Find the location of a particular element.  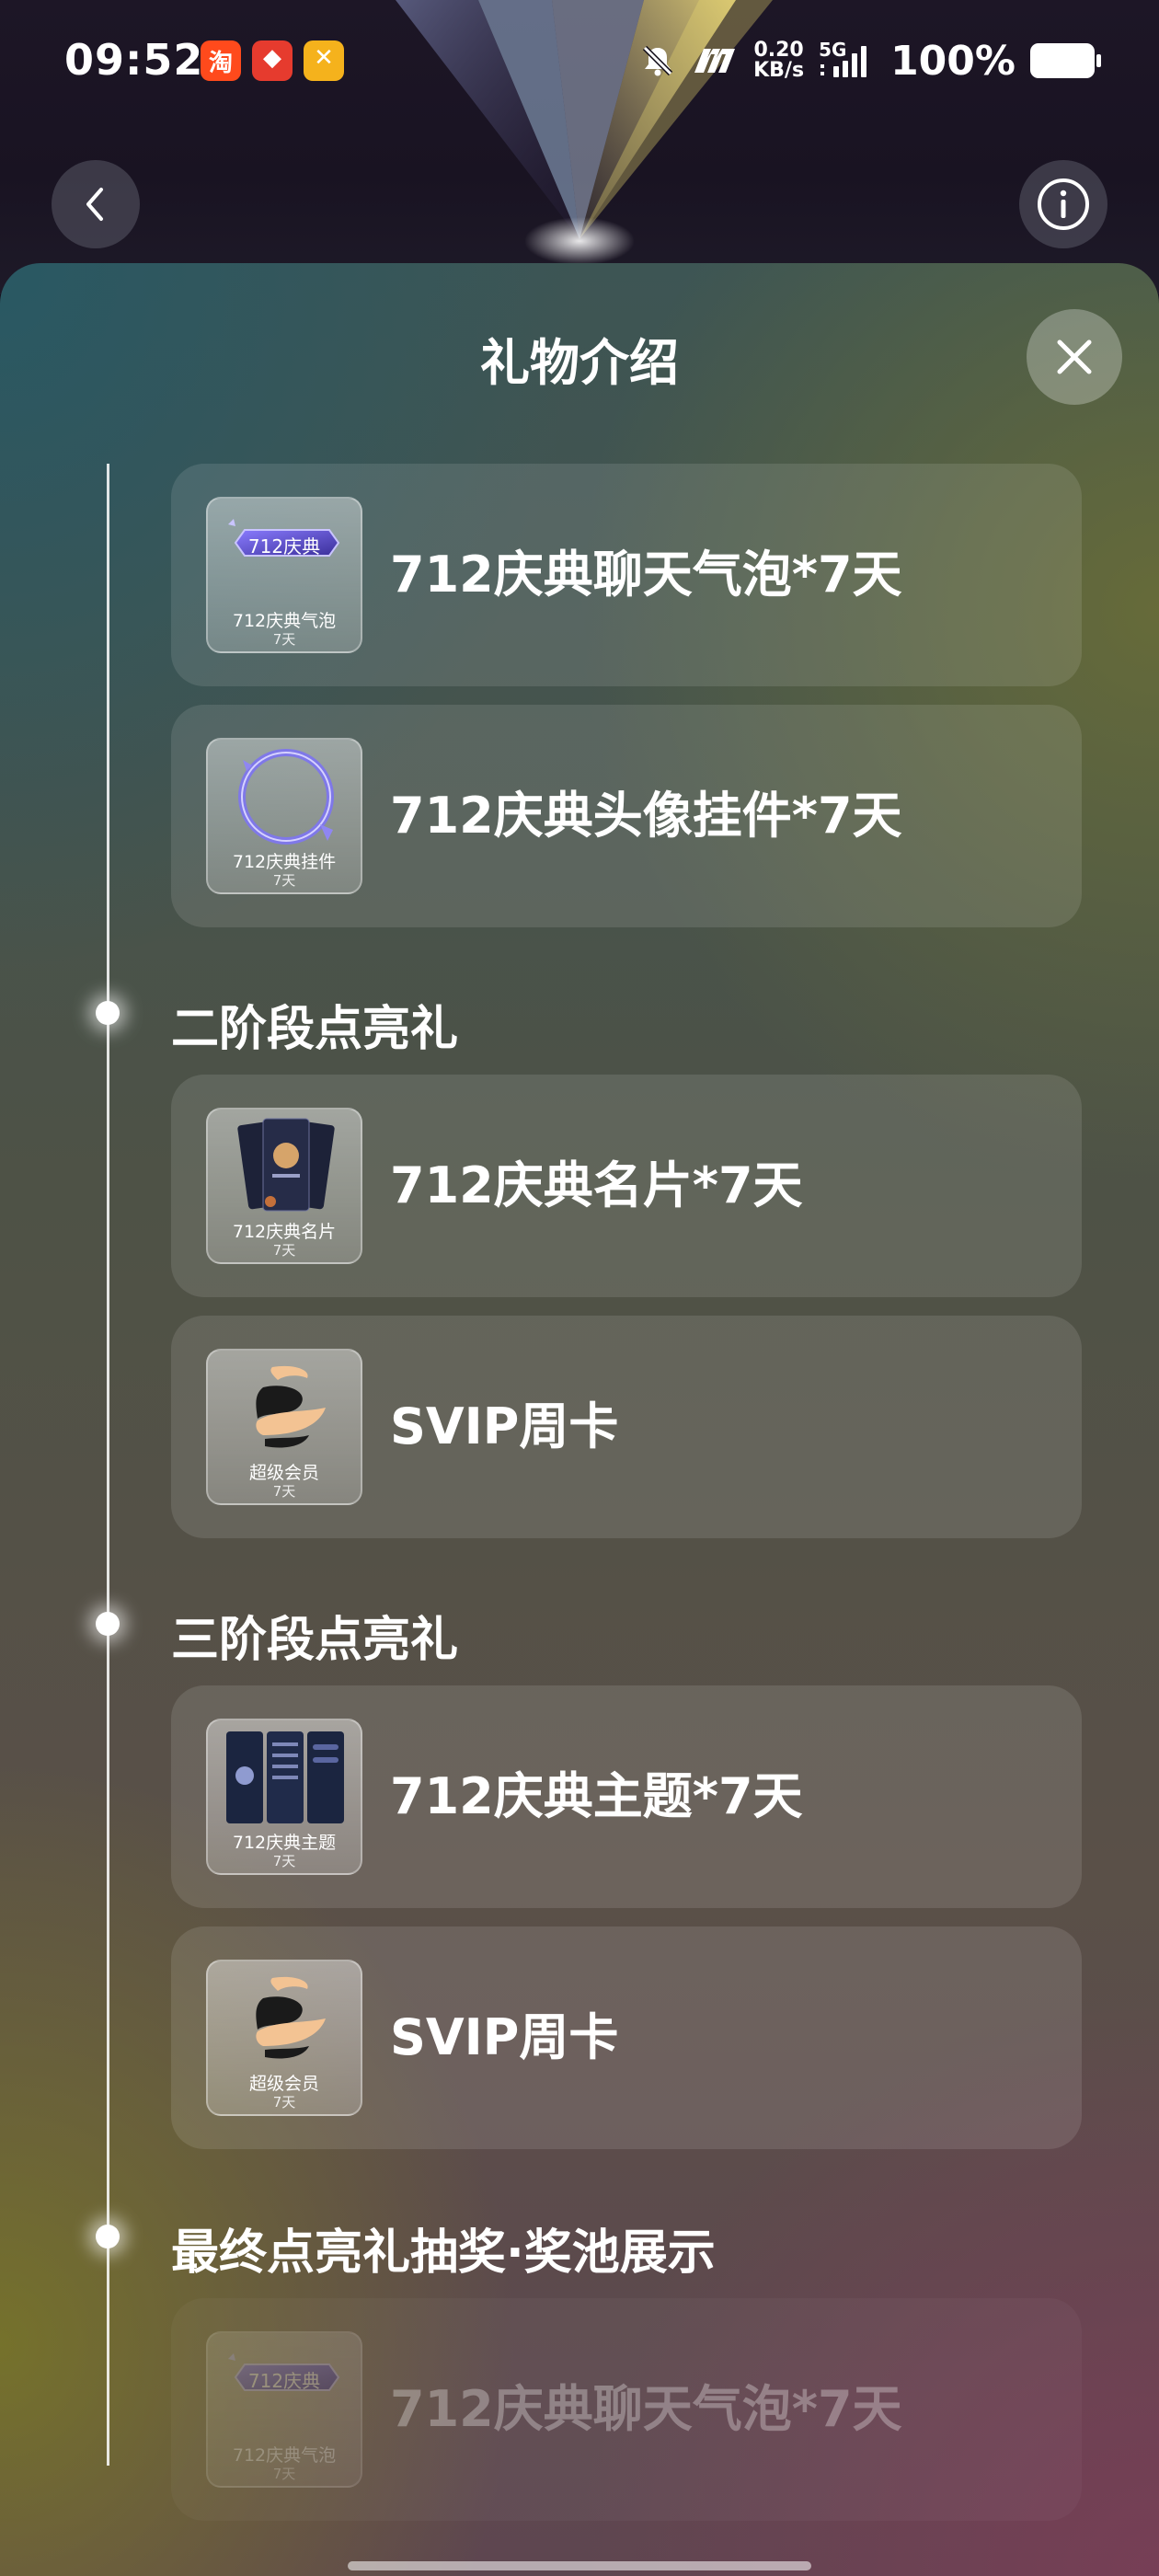

section-title-stage-2: 二阶段点亮礼 is located at coordinates (315, 1029).